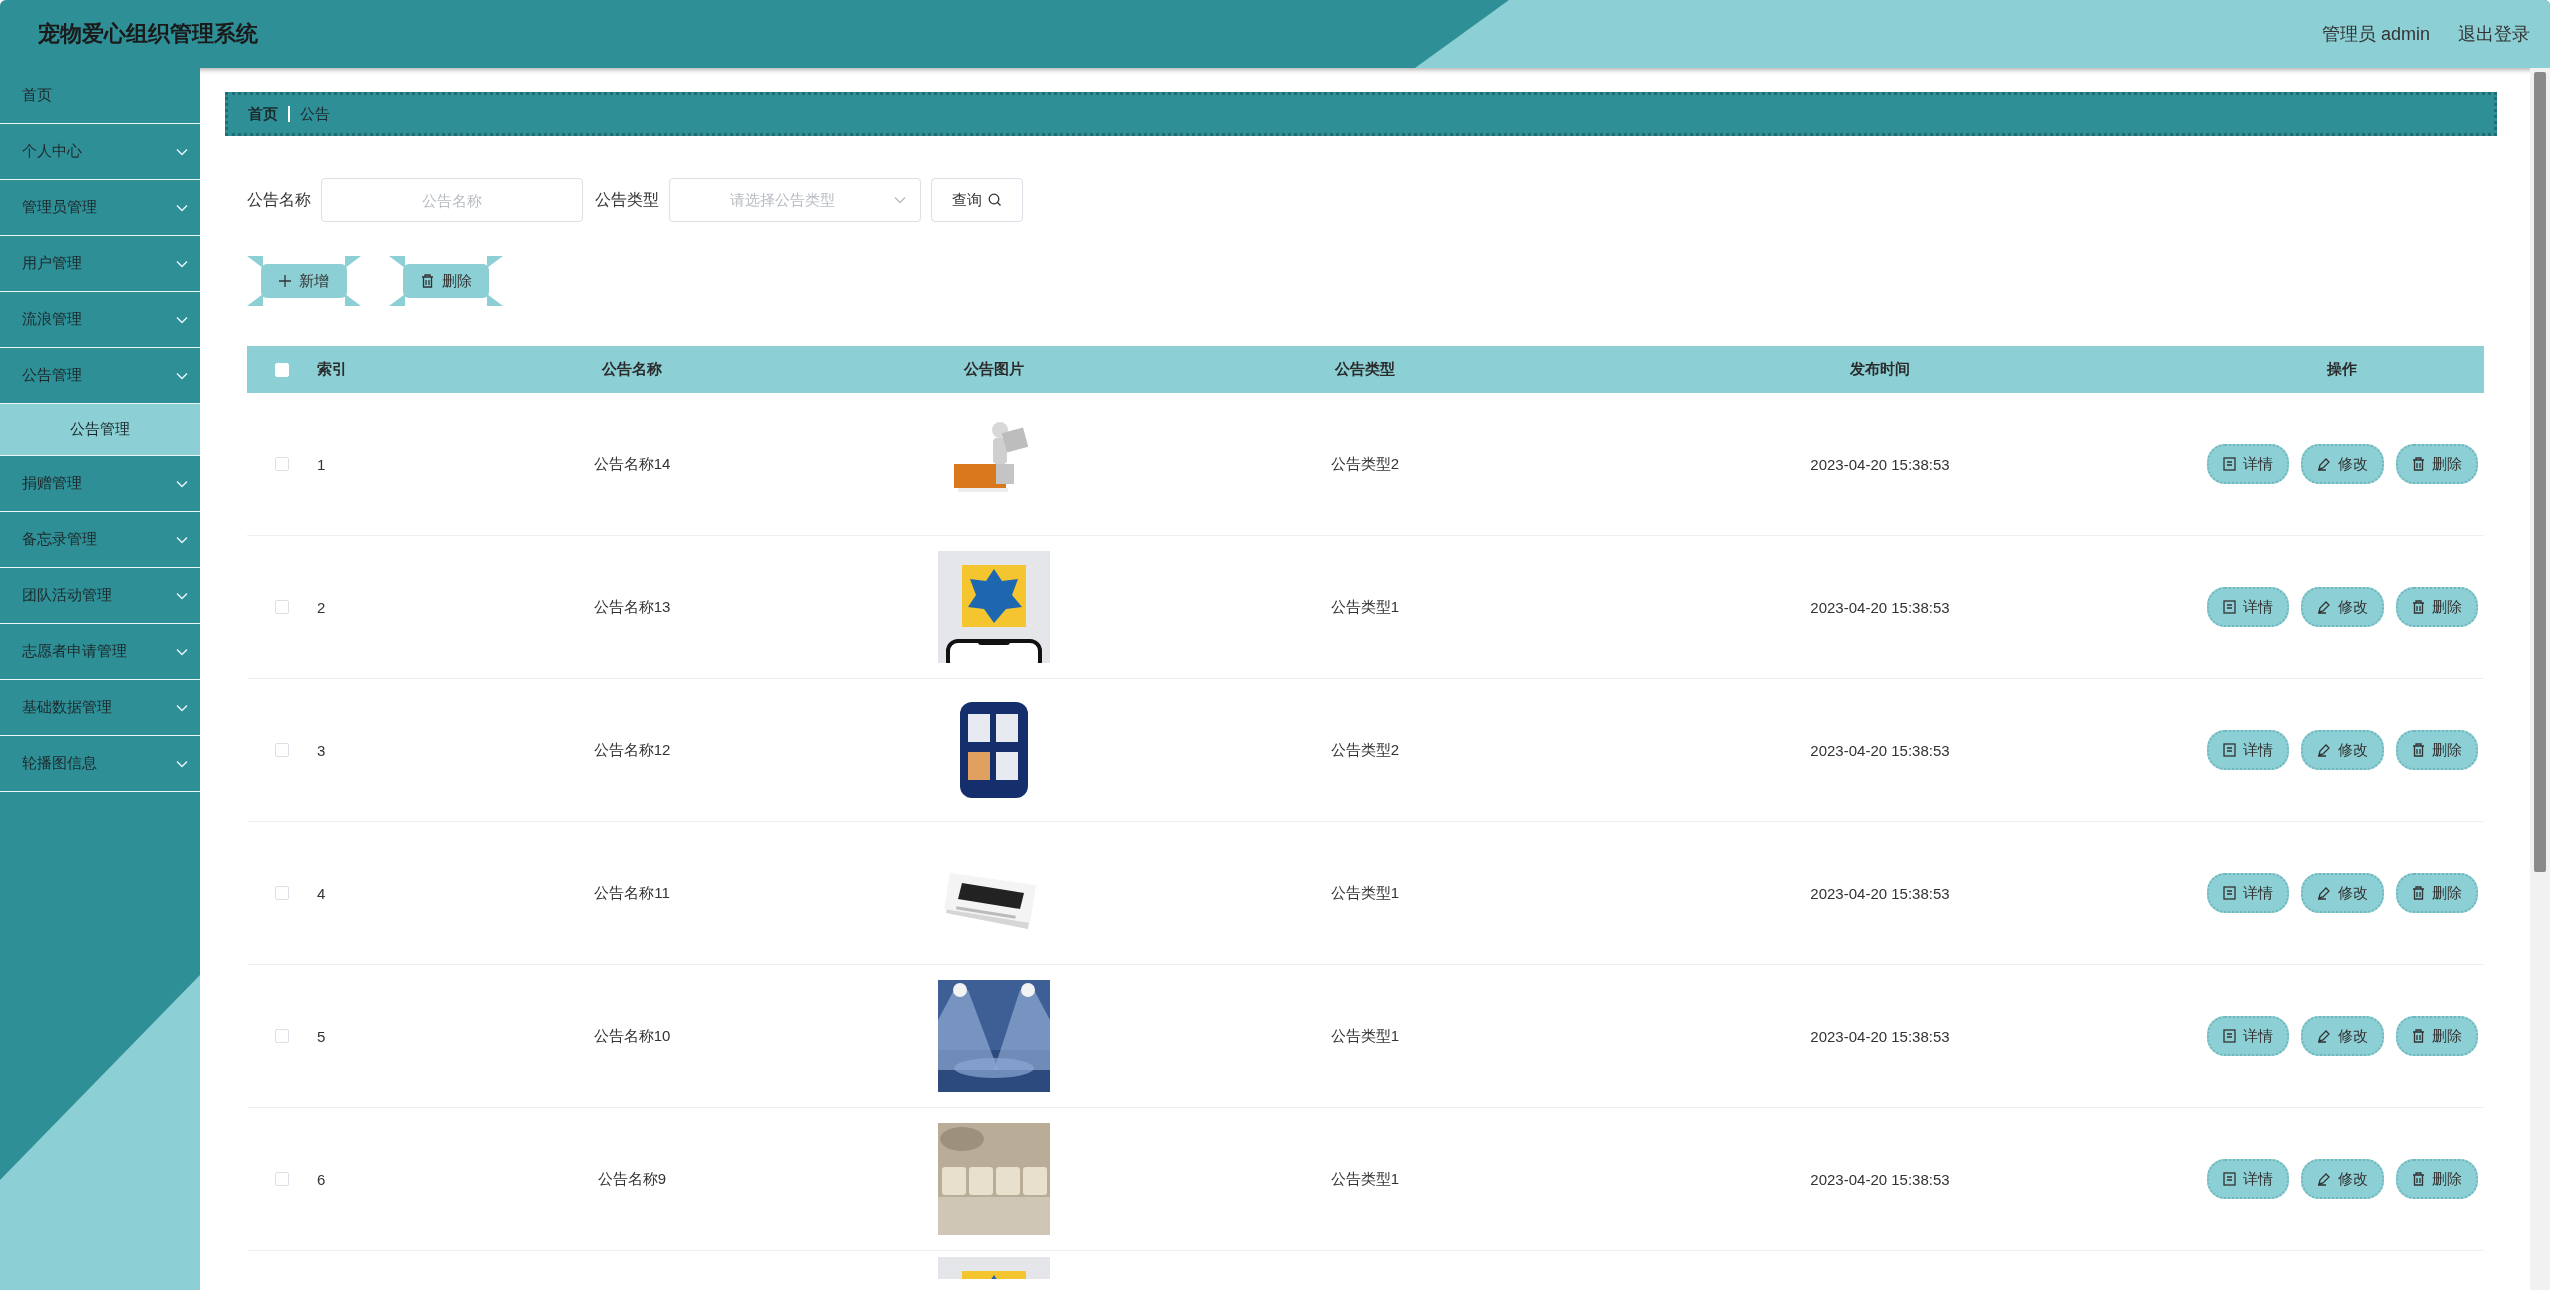 This screenshot has width=2550, height=1290. What do you see at coordinates (100, 96) in the screenshot?
I see `menu-item: 首页` at bounding box center [100, 96].